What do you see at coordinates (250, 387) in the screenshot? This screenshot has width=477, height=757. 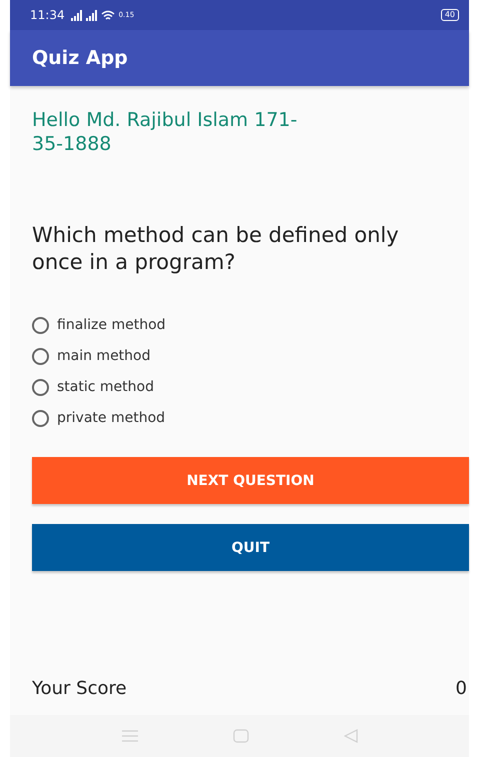 I see `radio-option: static method` at bounding box center [250, 387].